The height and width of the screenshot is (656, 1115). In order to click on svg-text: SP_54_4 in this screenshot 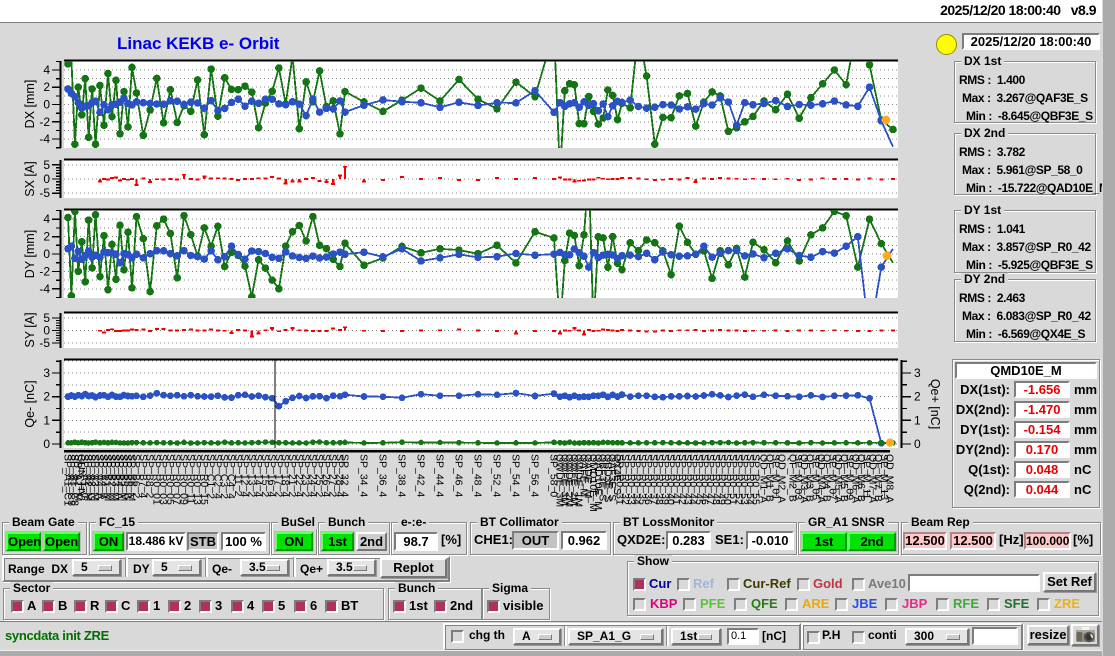, I will do `click(516, 475)`.